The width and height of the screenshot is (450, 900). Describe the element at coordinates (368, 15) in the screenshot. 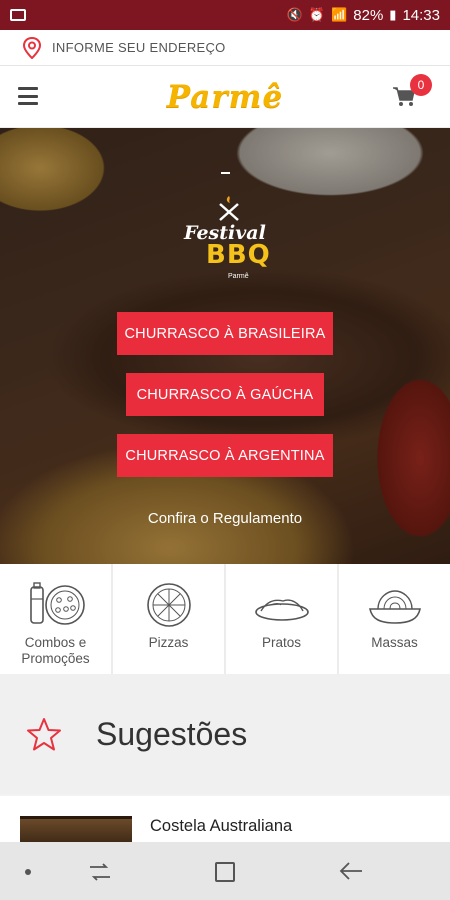

I see `battery-percent: 82%` at that location.